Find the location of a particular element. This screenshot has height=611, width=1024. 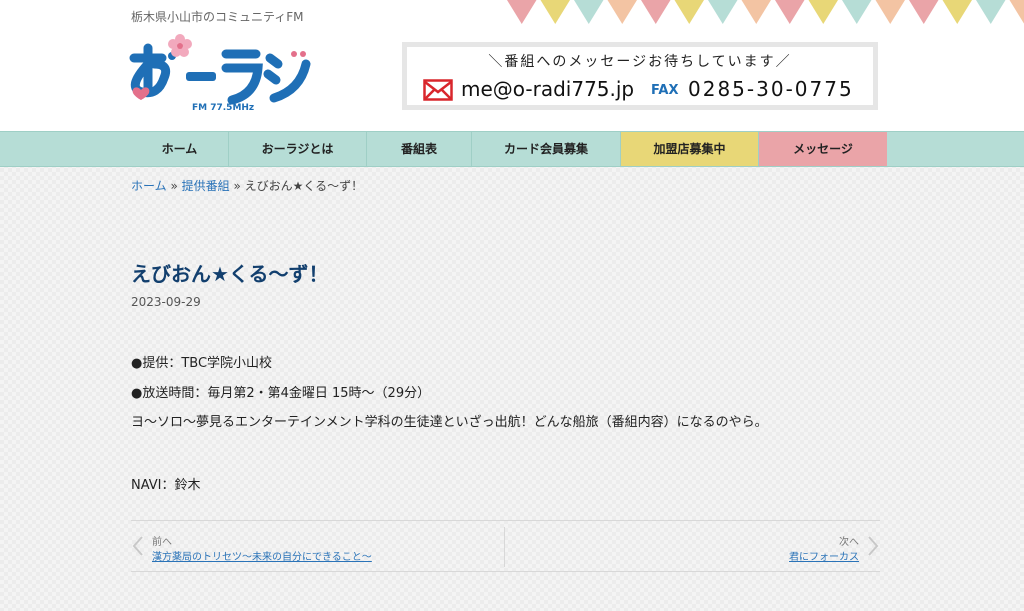

mail-icon is located at coordinates (438, 90).